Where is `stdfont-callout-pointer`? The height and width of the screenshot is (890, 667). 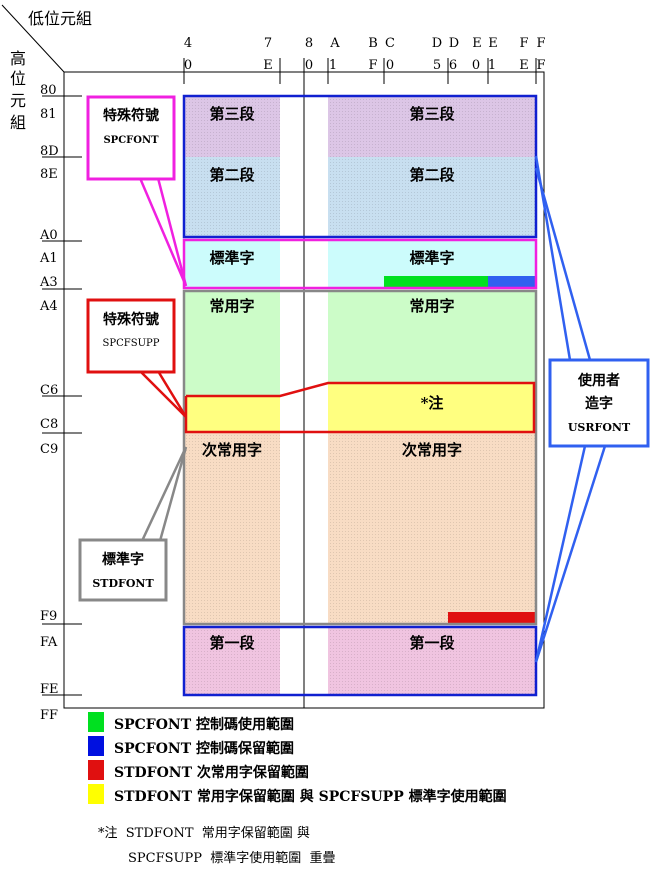 stdfont-callout-pointer is located at coordinates (164, 494).